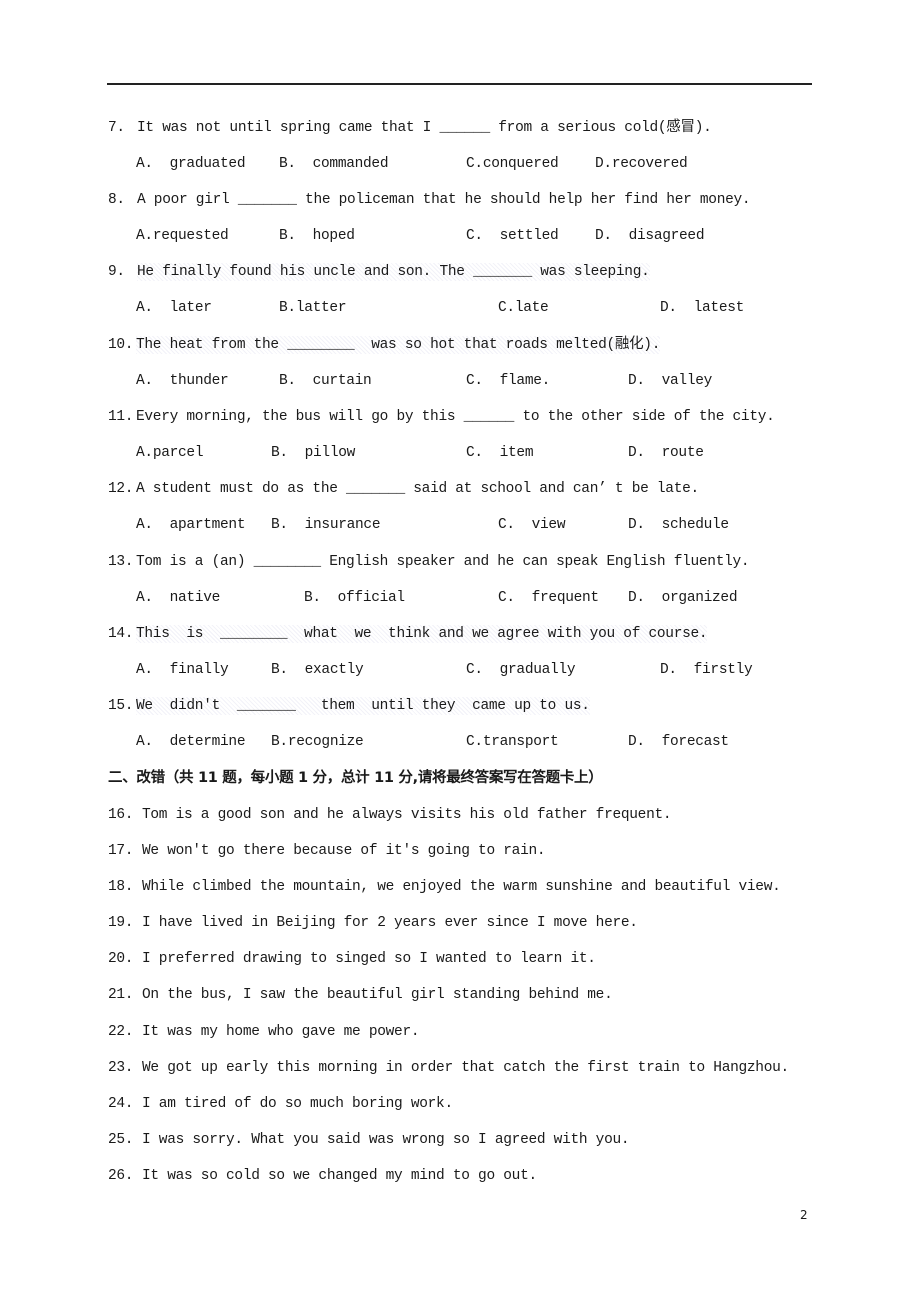 This screenshot has width=920, height=1302. Describe the element at coordinates (330, 453) in the screenshot. I see `option-text: pillow` at that location.